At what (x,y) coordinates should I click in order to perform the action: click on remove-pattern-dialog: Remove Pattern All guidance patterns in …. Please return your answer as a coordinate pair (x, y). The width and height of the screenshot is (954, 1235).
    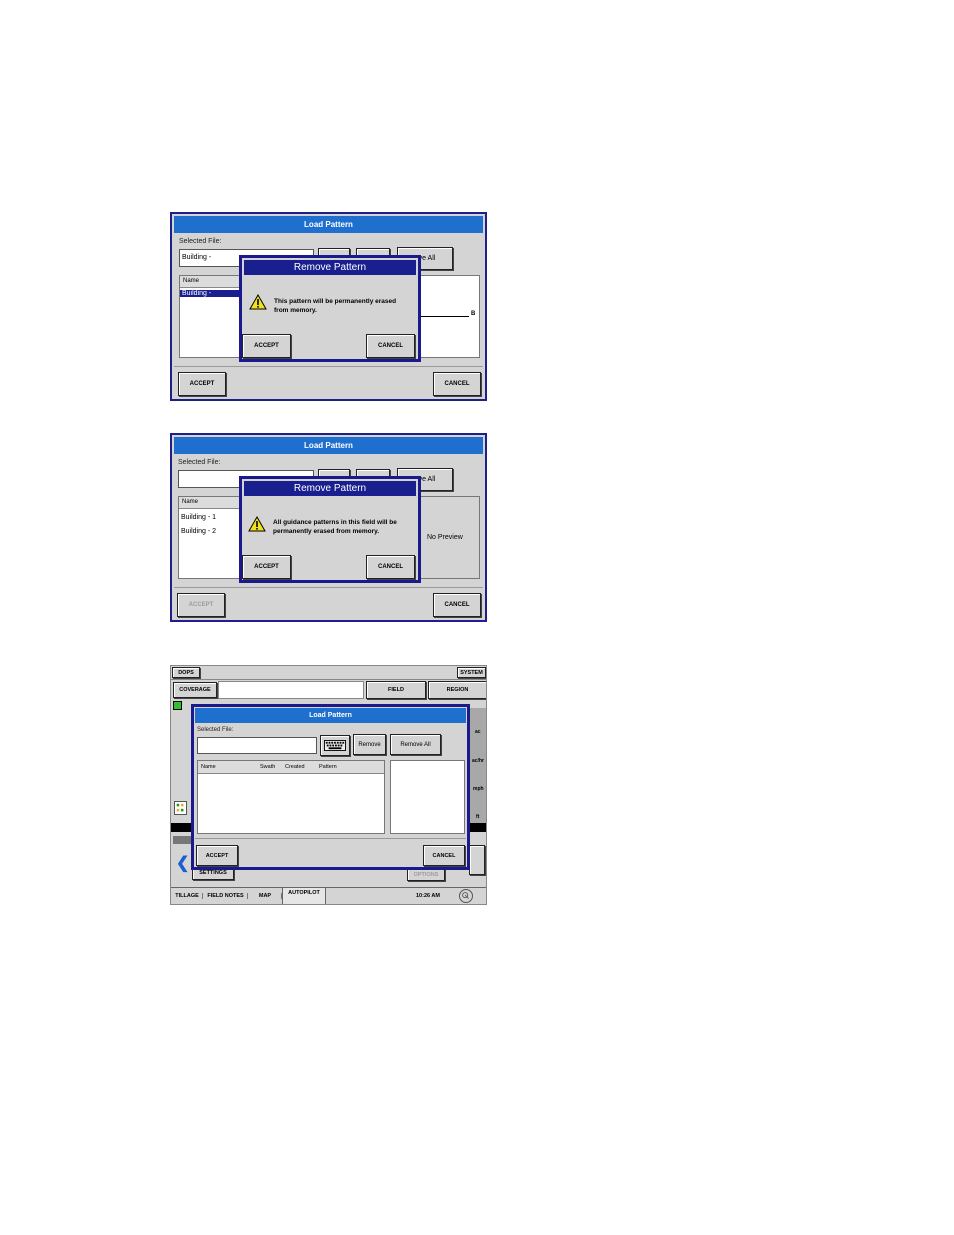
    Looking at the image, I should click on (330, 529).